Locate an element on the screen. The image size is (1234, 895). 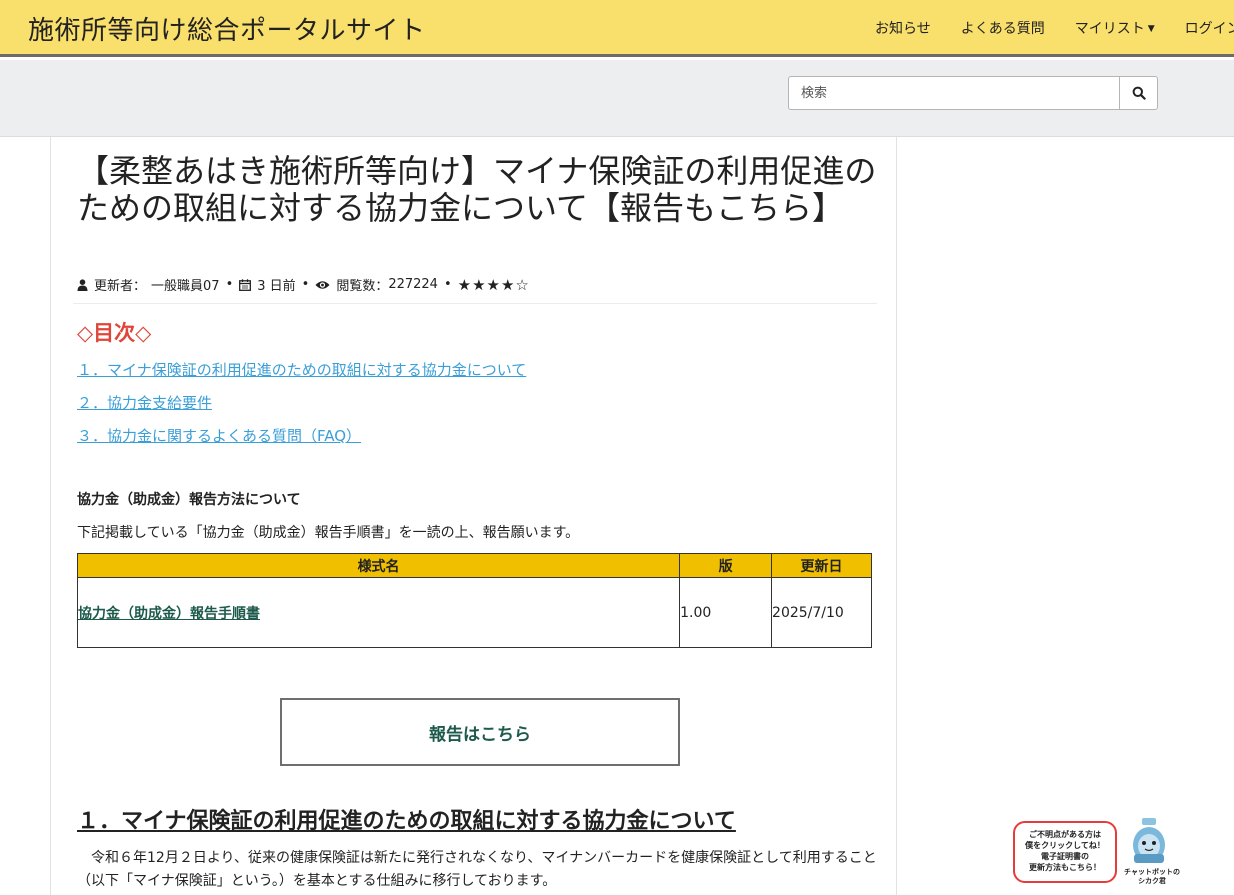
toc-link-3: ３．協力金に関するよくある質問（FAQ） is located at coordinates (219, 435).